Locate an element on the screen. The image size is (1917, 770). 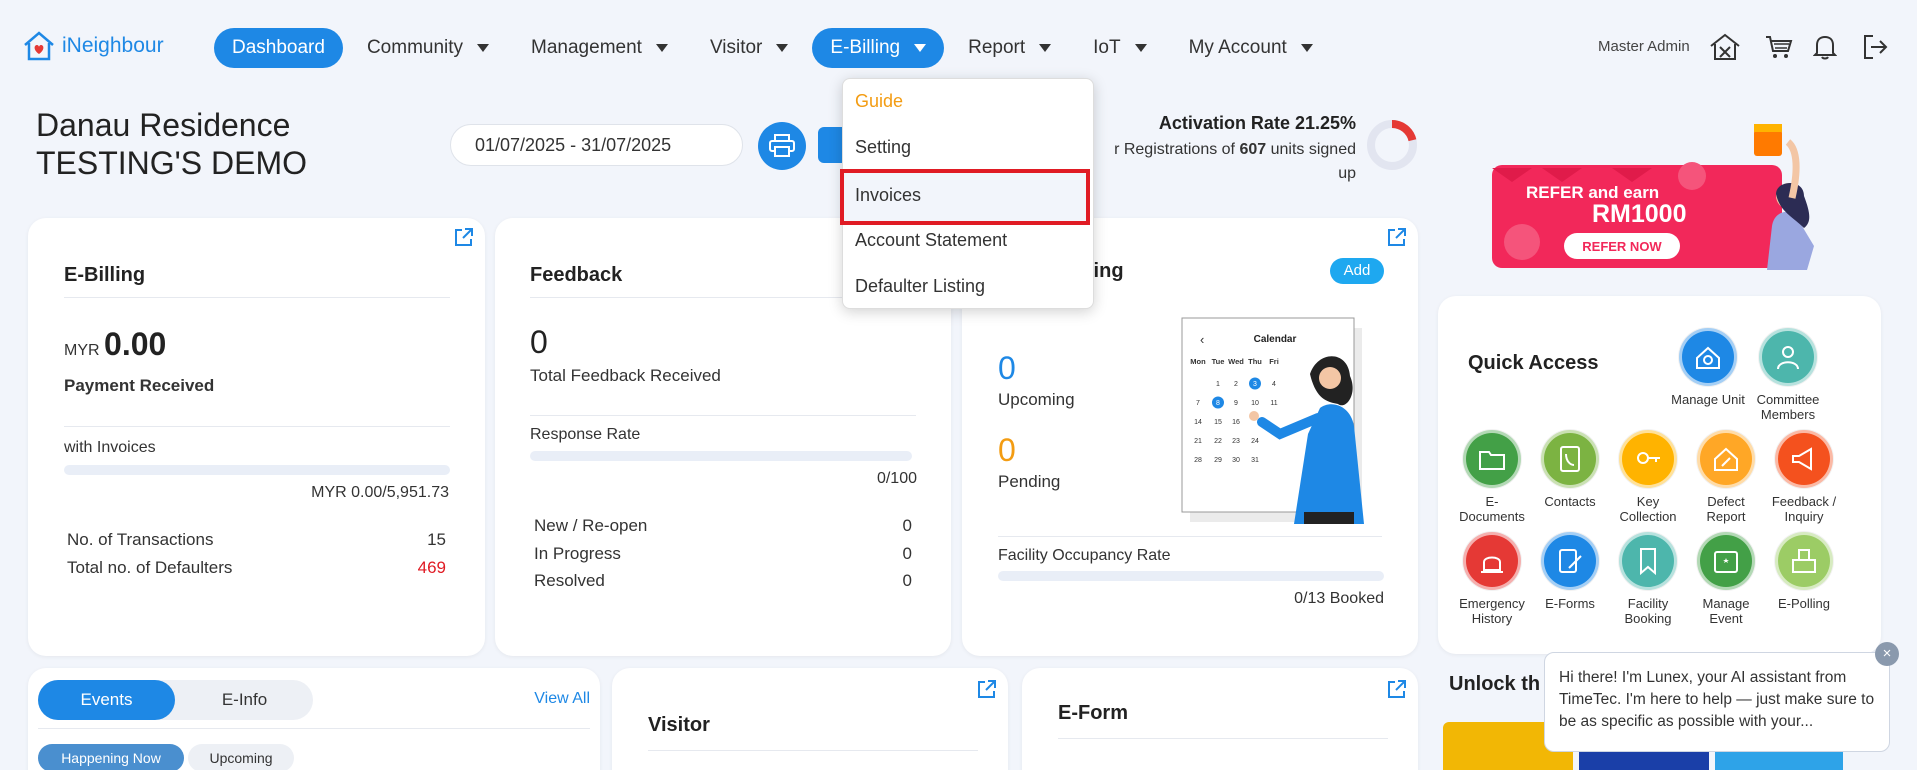
menu-item-invoices: Invoices is located at coordinates (888, 195).